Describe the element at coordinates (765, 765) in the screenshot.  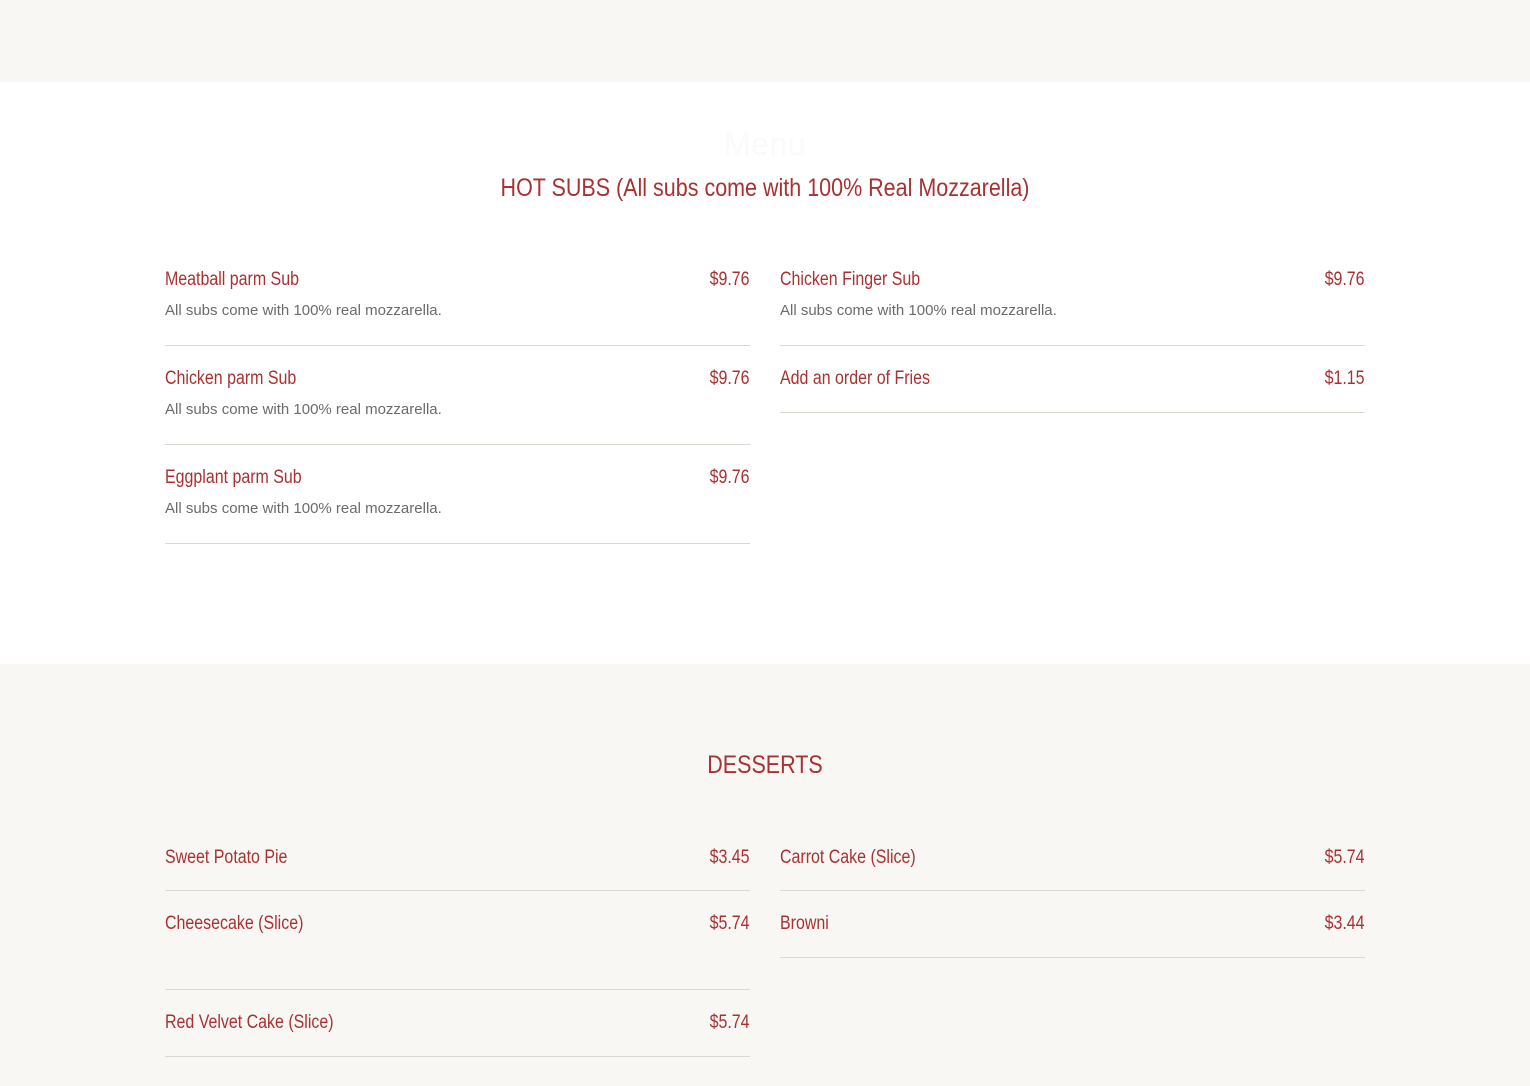
I see `desserts-title: DESSERTS` at that location.